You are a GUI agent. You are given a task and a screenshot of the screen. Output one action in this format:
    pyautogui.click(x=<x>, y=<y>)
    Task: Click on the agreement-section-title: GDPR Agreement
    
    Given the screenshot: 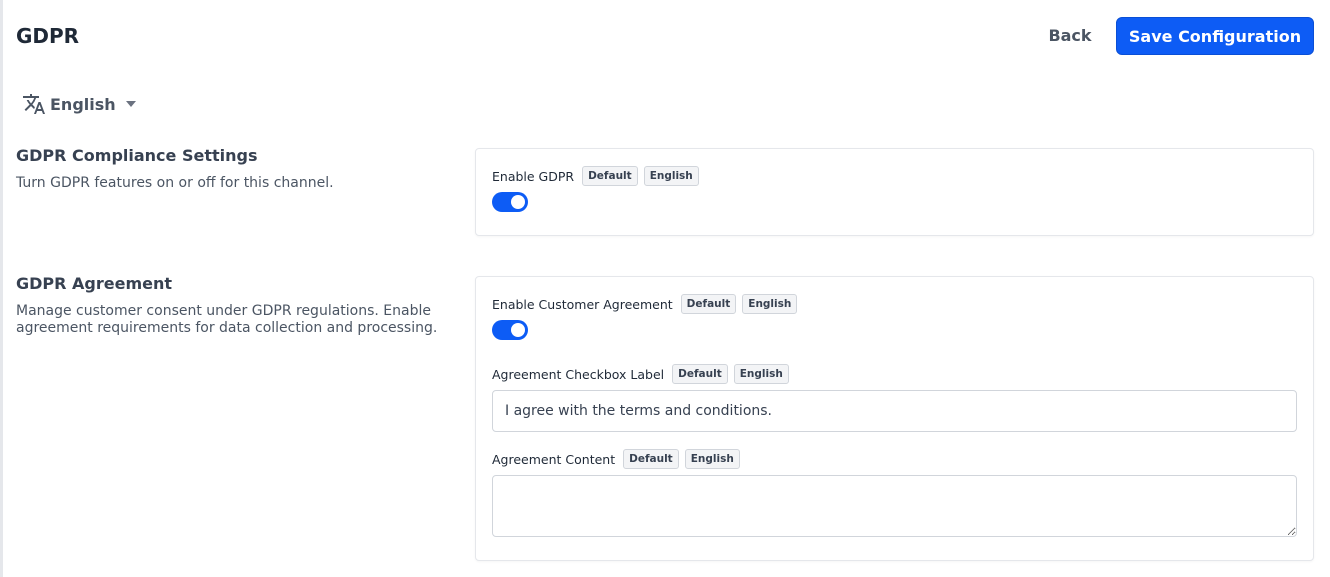 What is the action you would take?
    pyautogui.click(x=94, y=283)
    